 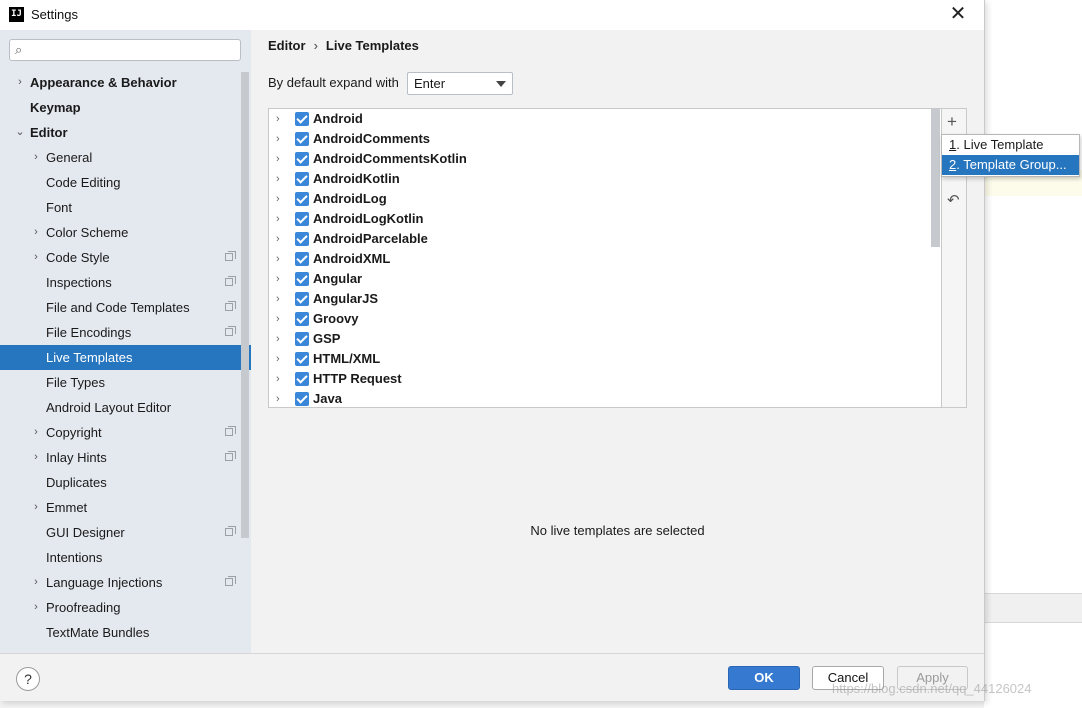 What do you see at coordinates (120, 457) in the screenshot?
I see `sidebar-item: › Inlay Hints` at bounding box center [120, 457].